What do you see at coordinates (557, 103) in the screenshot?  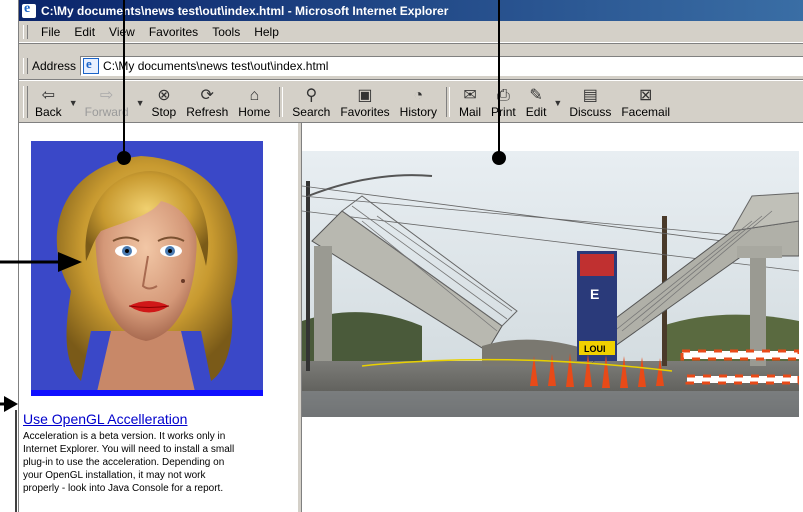 I see `edit-dropdown-icon: ▼` at bounding box center [557, 103].